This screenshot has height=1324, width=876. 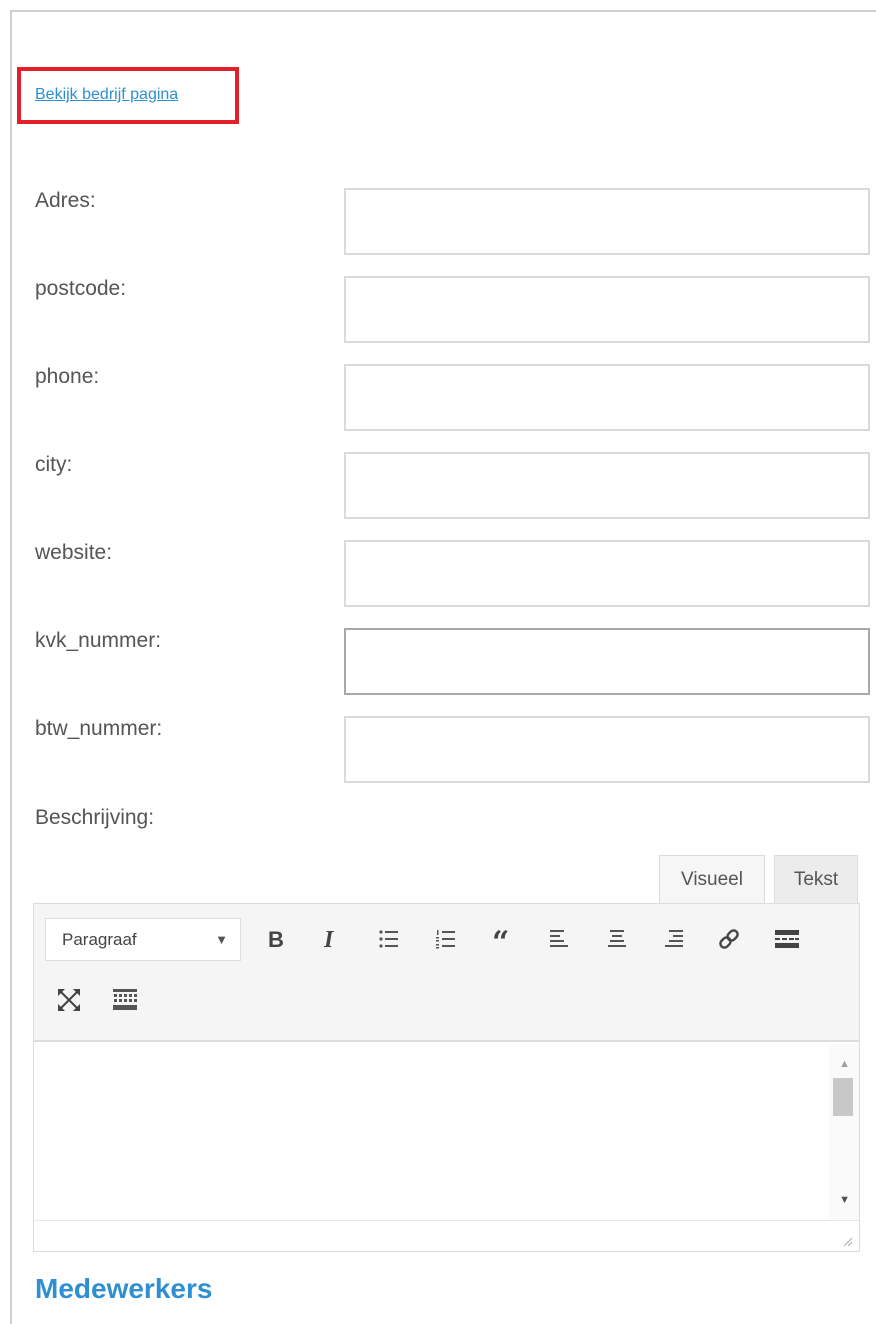 I want to click on align-right-icon, so click(x=674, y=938).